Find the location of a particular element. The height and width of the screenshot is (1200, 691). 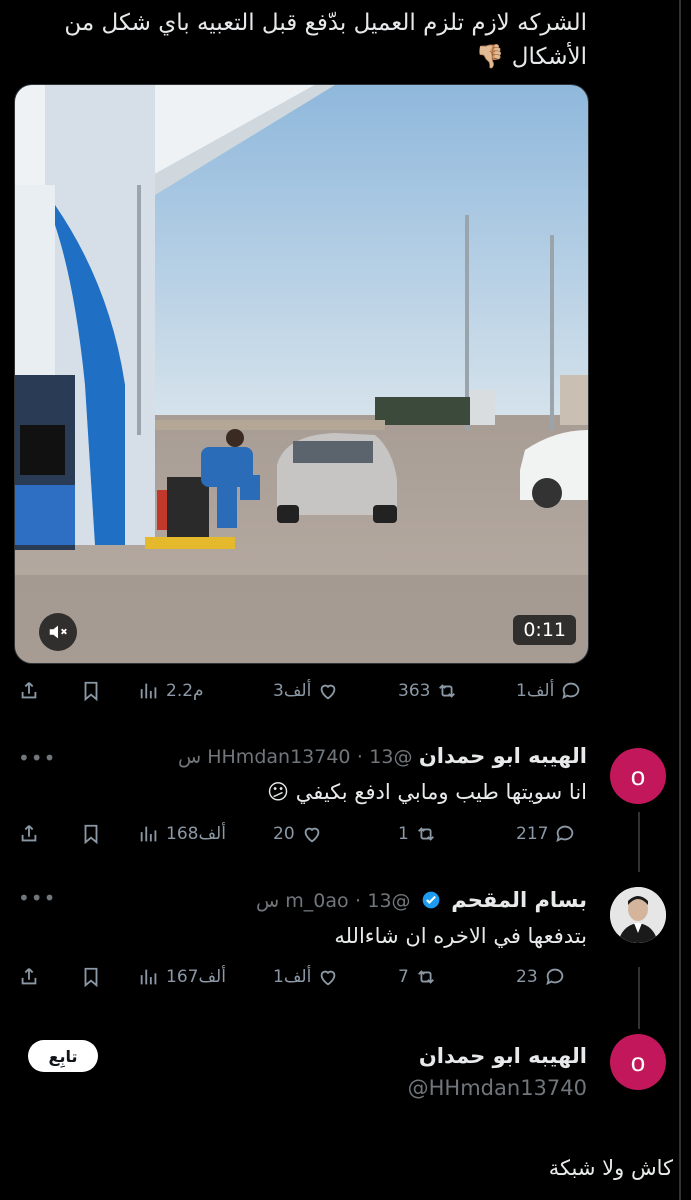

video-duration: 0:11 is located at coordinates (544, 630).